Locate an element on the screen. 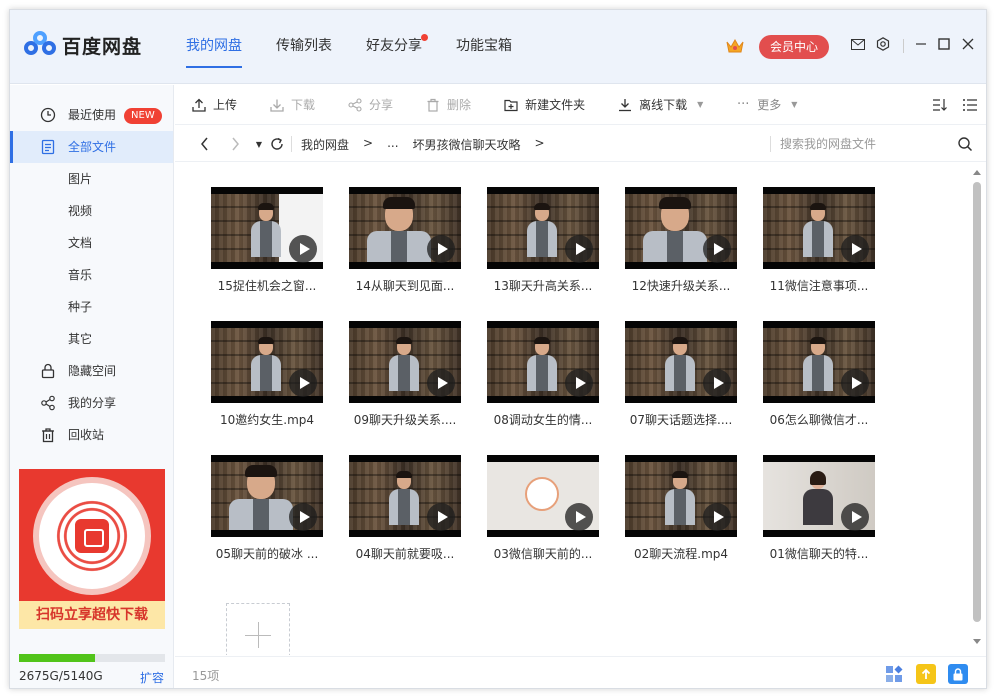 This screenshot has width=995, height=698. back-arrow-icon is located at coordinates (205, 144).